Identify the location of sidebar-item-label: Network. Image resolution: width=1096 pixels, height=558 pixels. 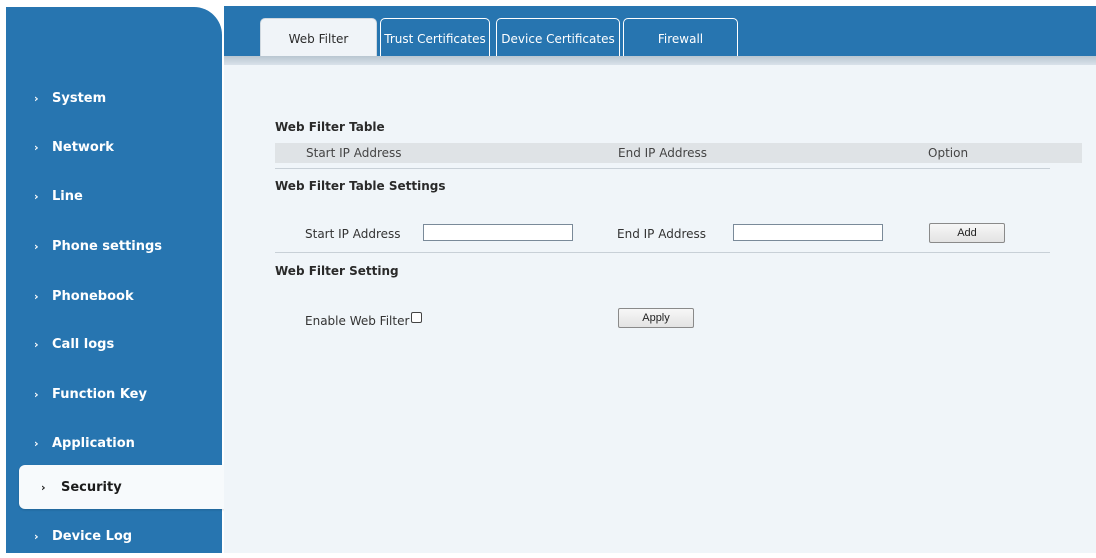
(83, 147).